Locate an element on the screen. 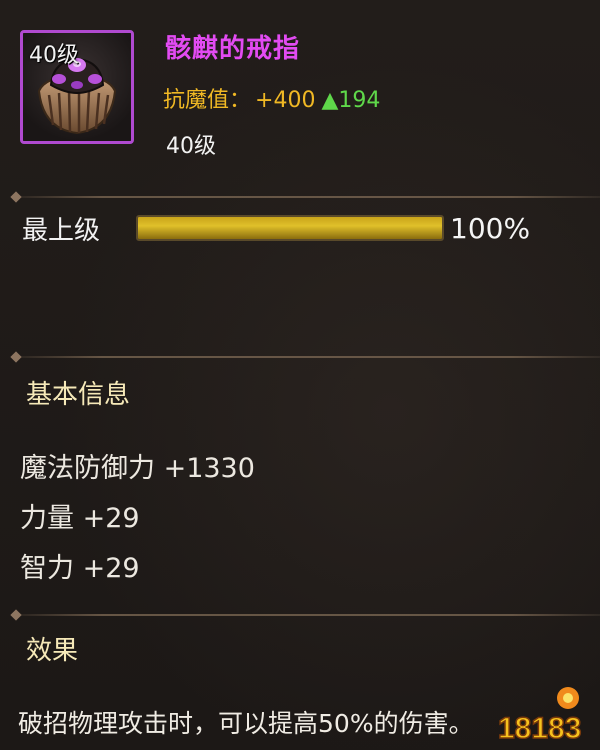  upgrade-progress-bar is located at coordinates (290, 228).